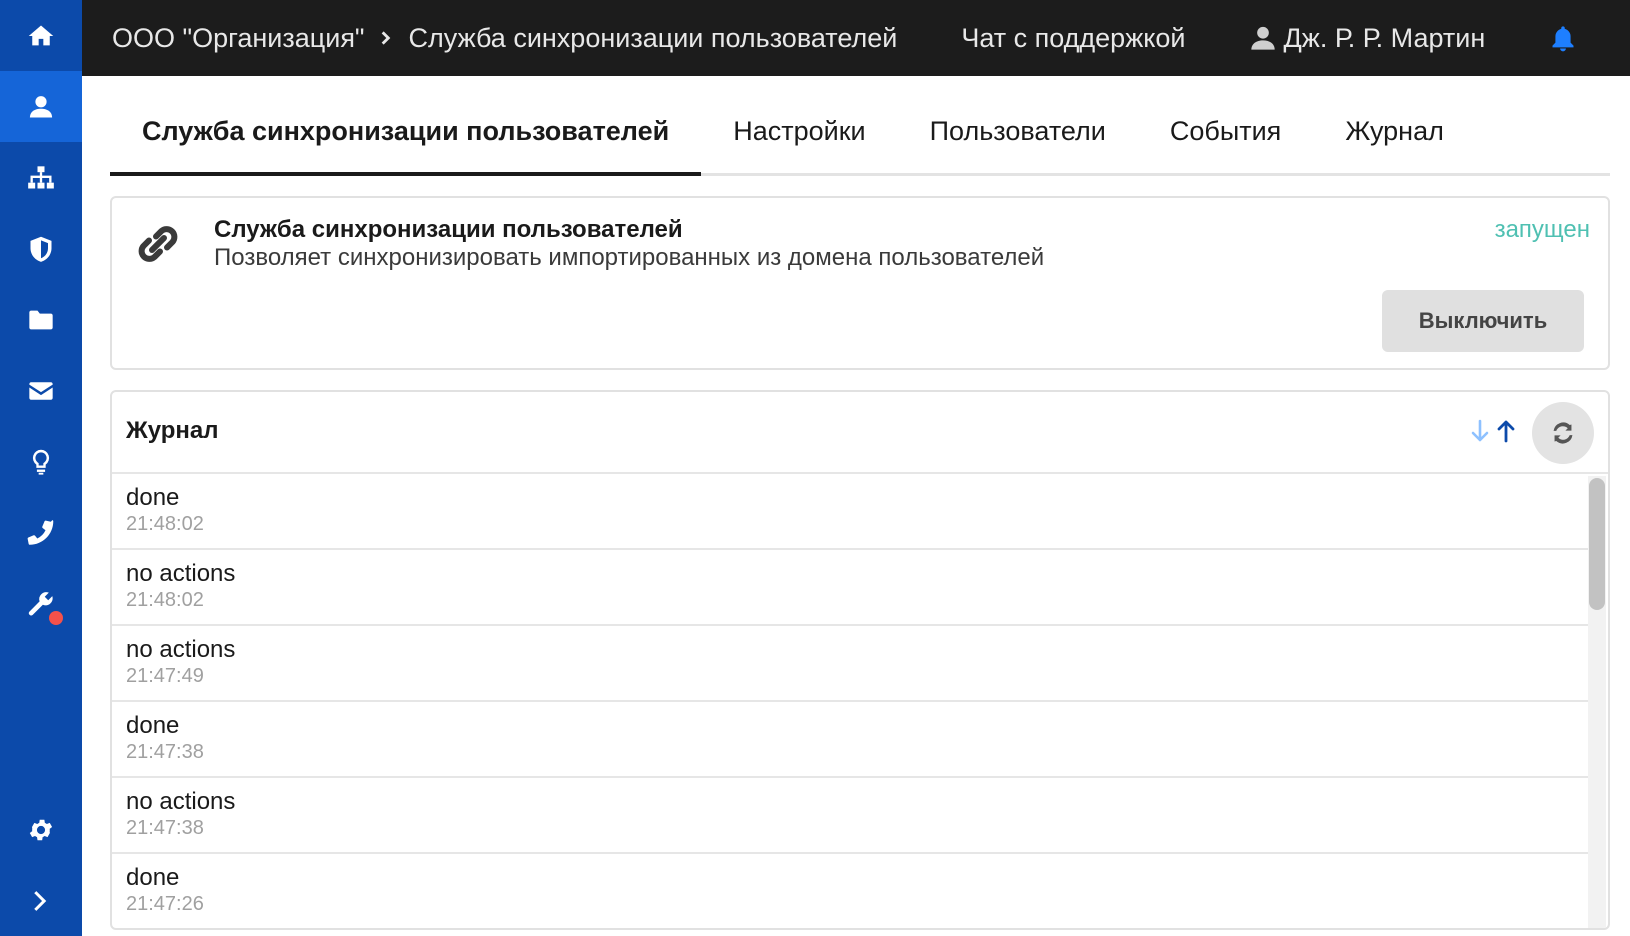 The image size is (1630, 936). I want to click on phone-icon, so click(40, 532).